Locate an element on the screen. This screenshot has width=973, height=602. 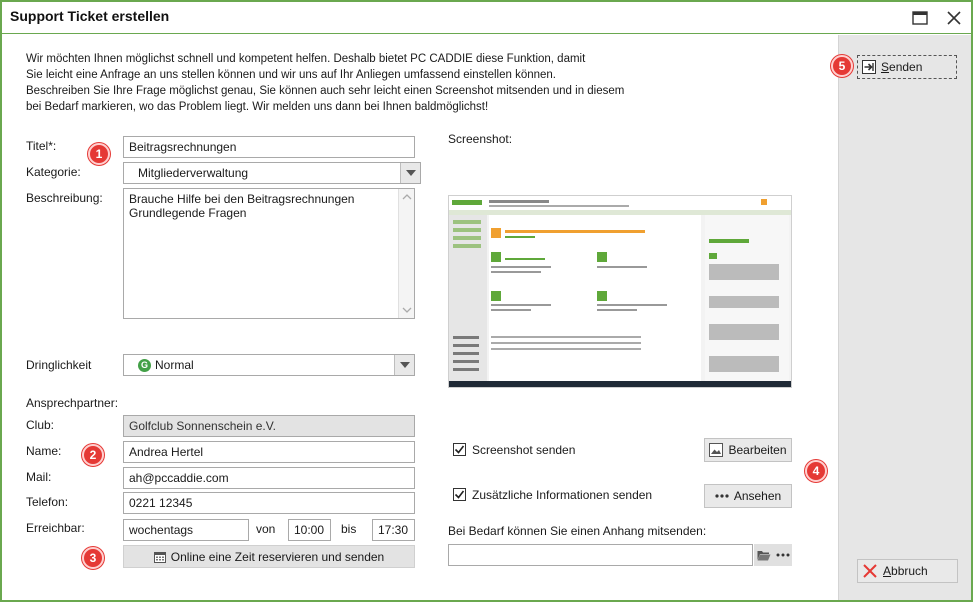
badge-3: 3 is located at coordinates (93, 558).